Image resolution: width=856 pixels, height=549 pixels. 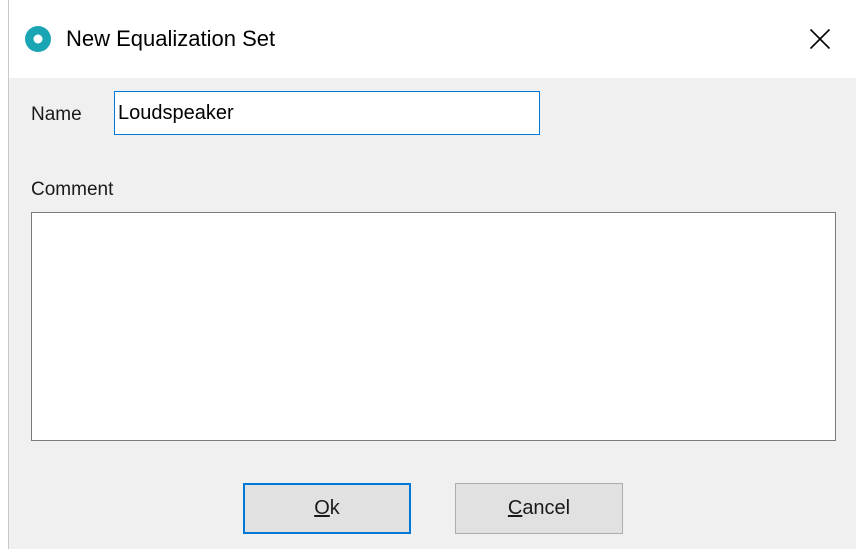 What do you see at coordinates (322, 508) in the screenshot?
I see `ok-mnemonic: O` at bounding box center [322, 508].